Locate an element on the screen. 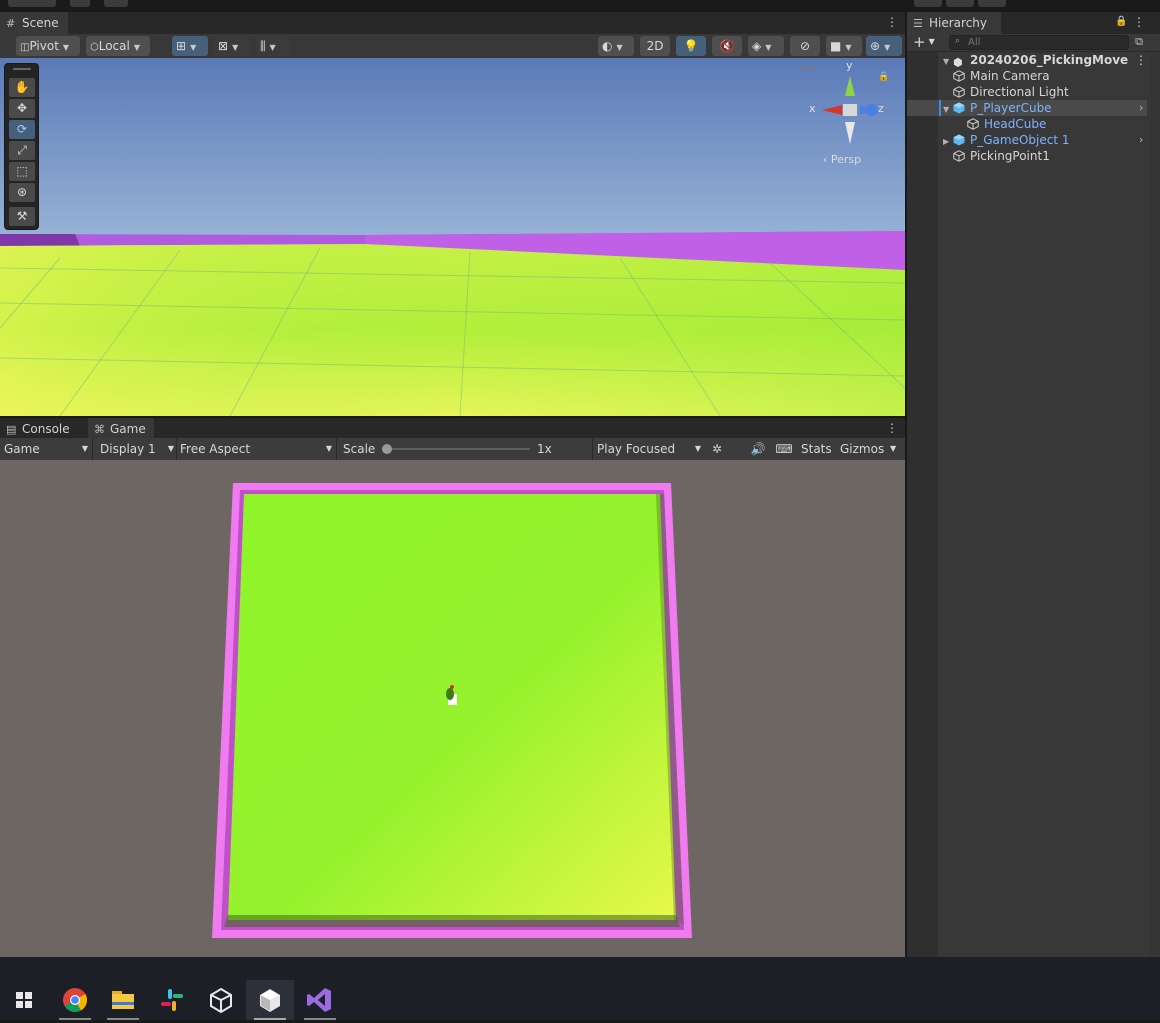  scene-search-icon: ⧉ is located at coordinates (1139, 41).